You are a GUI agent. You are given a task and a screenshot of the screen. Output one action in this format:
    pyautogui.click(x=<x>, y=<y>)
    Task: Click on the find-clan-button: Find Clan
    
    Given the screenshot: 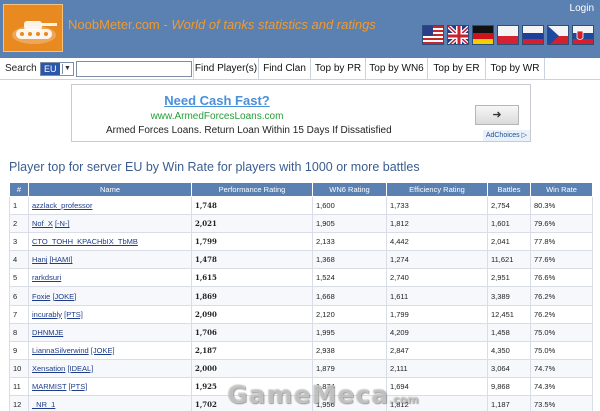 What is the action you would take?
    pyautogui.click(x=284, y=69)
    